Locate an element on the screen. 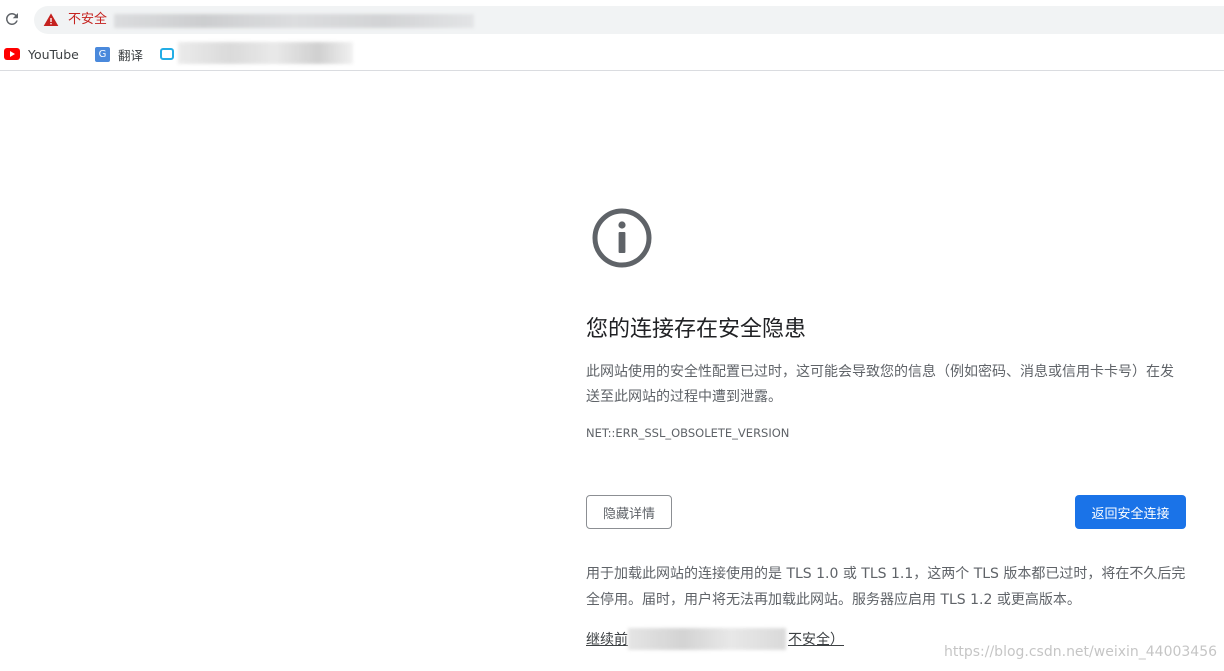 Image resolution: width=1224 pixels, height=671 pixels. bookmark-bilibili is located at coordinates (167, 54).